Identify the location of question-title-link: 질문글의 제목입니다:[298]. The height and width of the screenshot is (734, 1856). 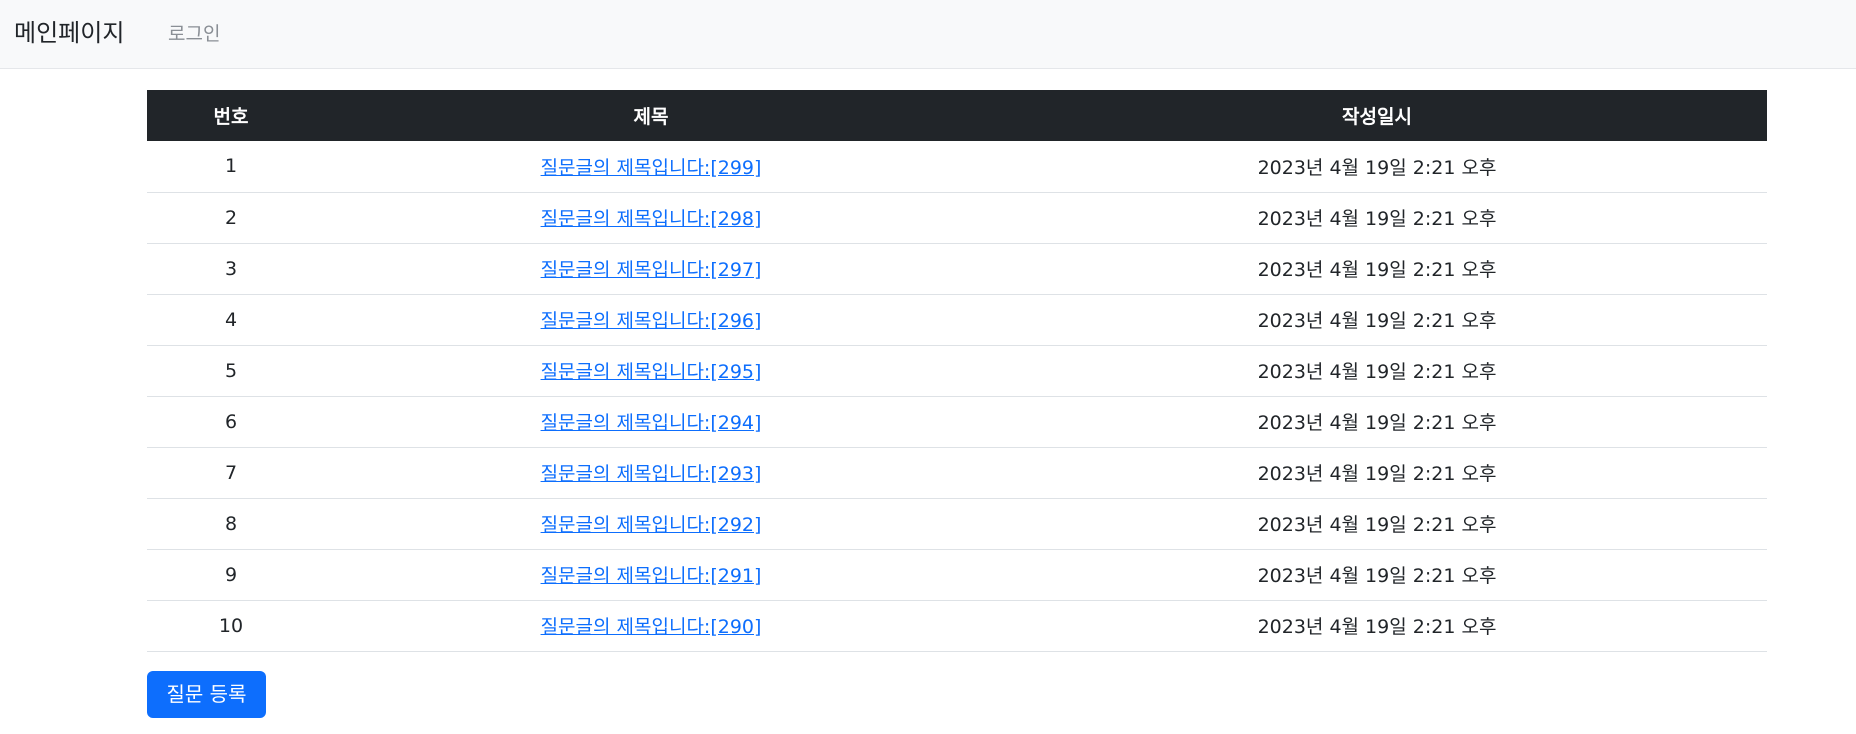
(651, 219).